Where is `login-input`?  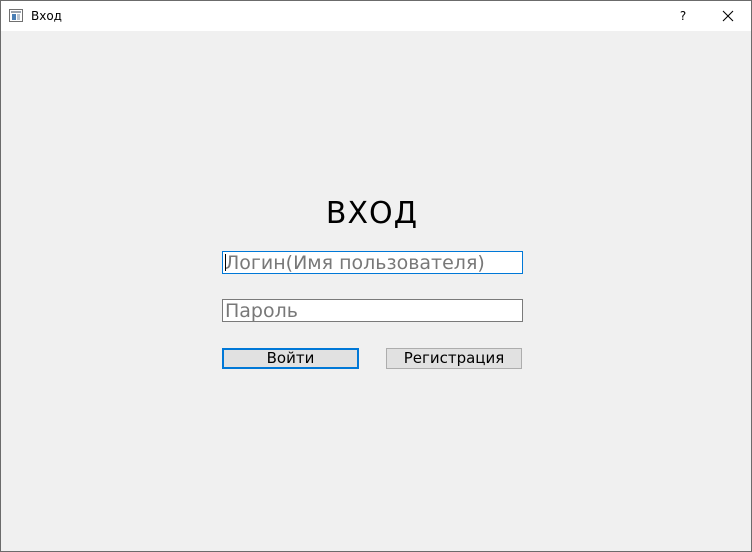 login-input is located at coordinates (372, 262).